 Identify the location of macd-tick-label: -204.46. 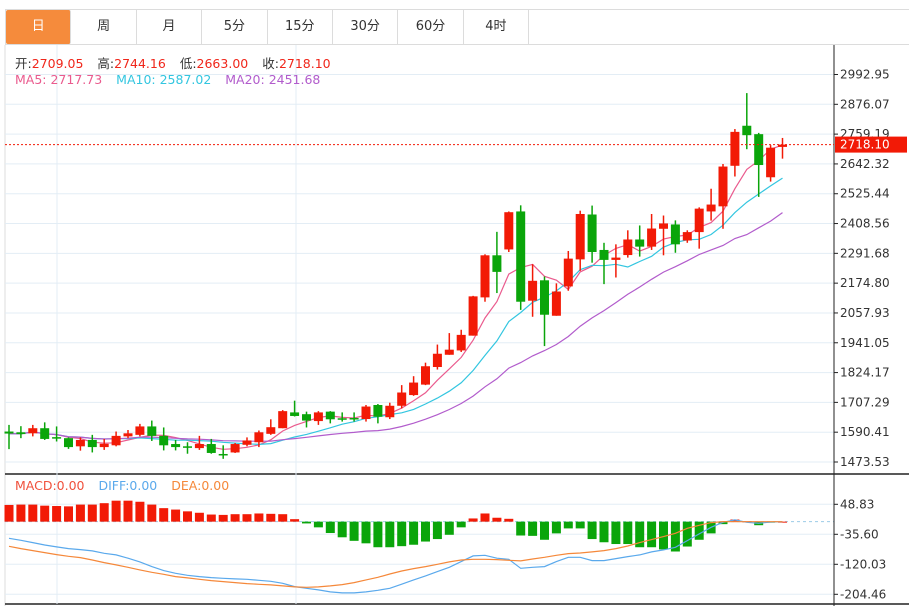
(863, 594).